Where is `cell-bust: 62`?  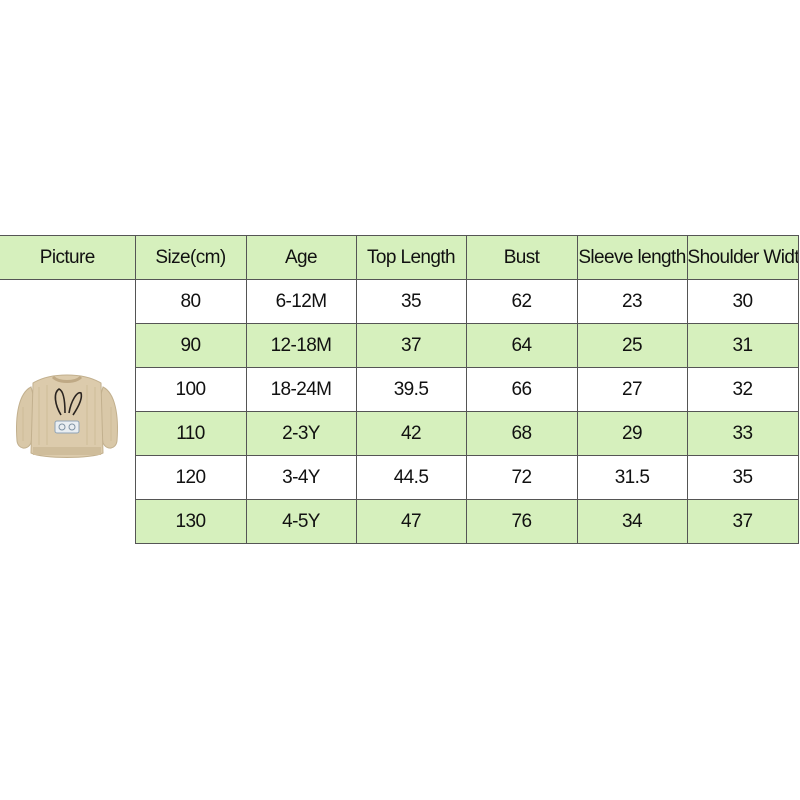 cell-bust: 62 is located at coordinates (521, 301).